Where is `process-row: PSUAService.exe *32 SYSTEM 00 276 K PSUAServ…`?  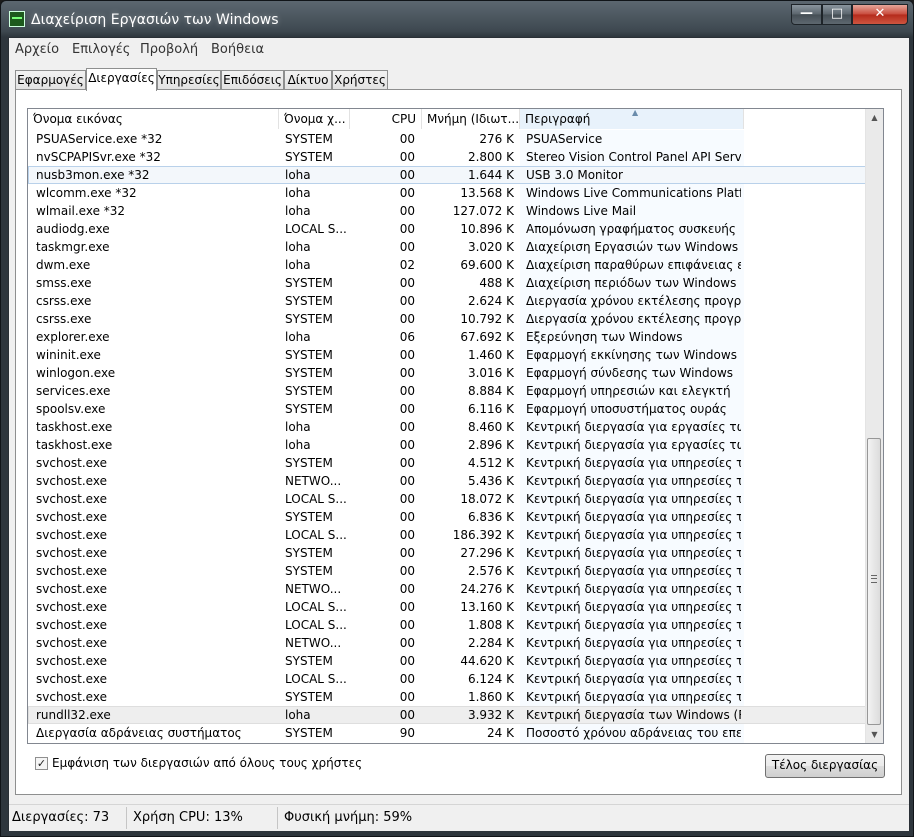
process-row: PSUAService.exe *32 SYSTEM 00 276 K PSUAServ… is located at coordinates (448, 139).